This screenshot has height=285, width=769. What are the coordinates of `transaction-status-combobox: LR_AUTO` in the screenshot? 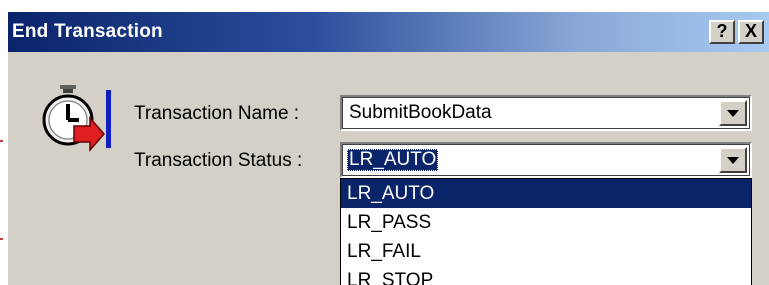 It's located at (546, 160).